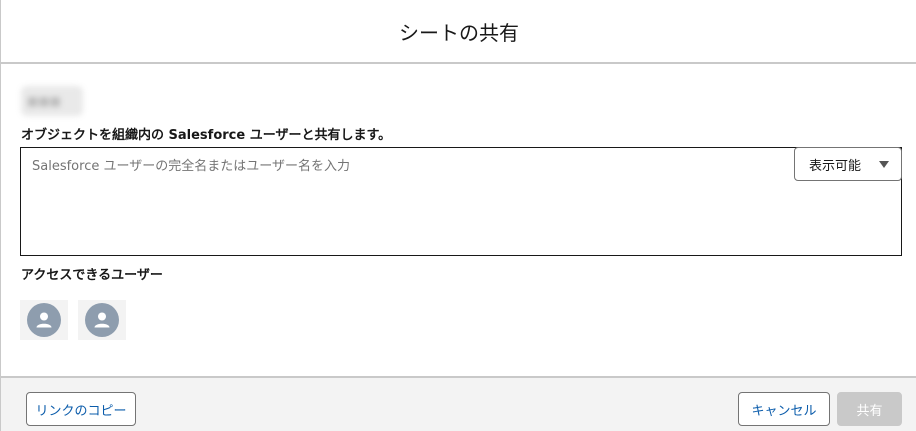 The height and width of the screenshot is (431, 916). What do you see at coordinates (869, 409) in the screenshot?
I see `share-button: 共有` at bounding box center [869, 409].